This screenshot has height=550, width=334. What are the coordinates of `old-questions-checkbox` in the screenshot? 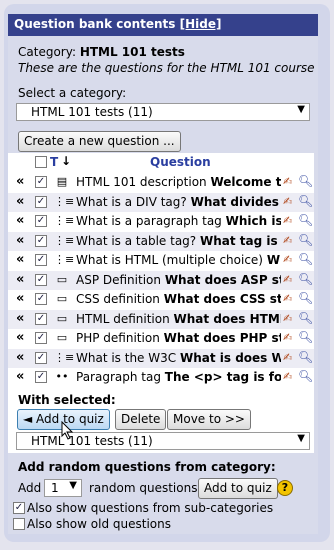 It's located at (19, 524).